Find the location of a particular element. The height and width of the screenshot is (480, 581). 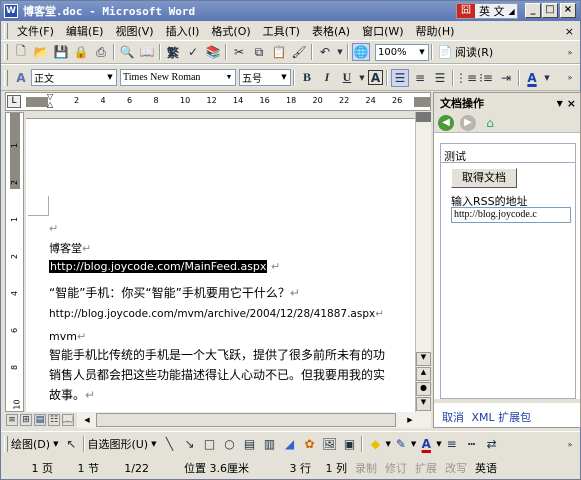

xml-expansion-link: XML 扩展包 is located at coordinates (502, 417).